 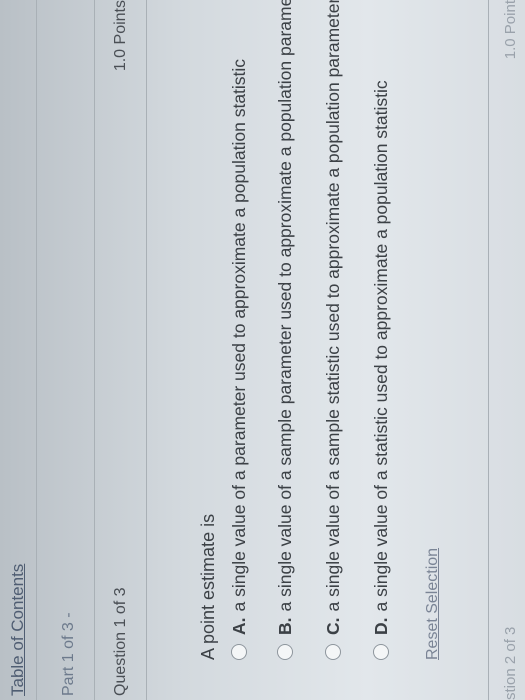 What do you see at coordinates (433, 604) in the screenshot?
I see `reset-selection-link: Reset Selection` at bounding box center [433, 604].